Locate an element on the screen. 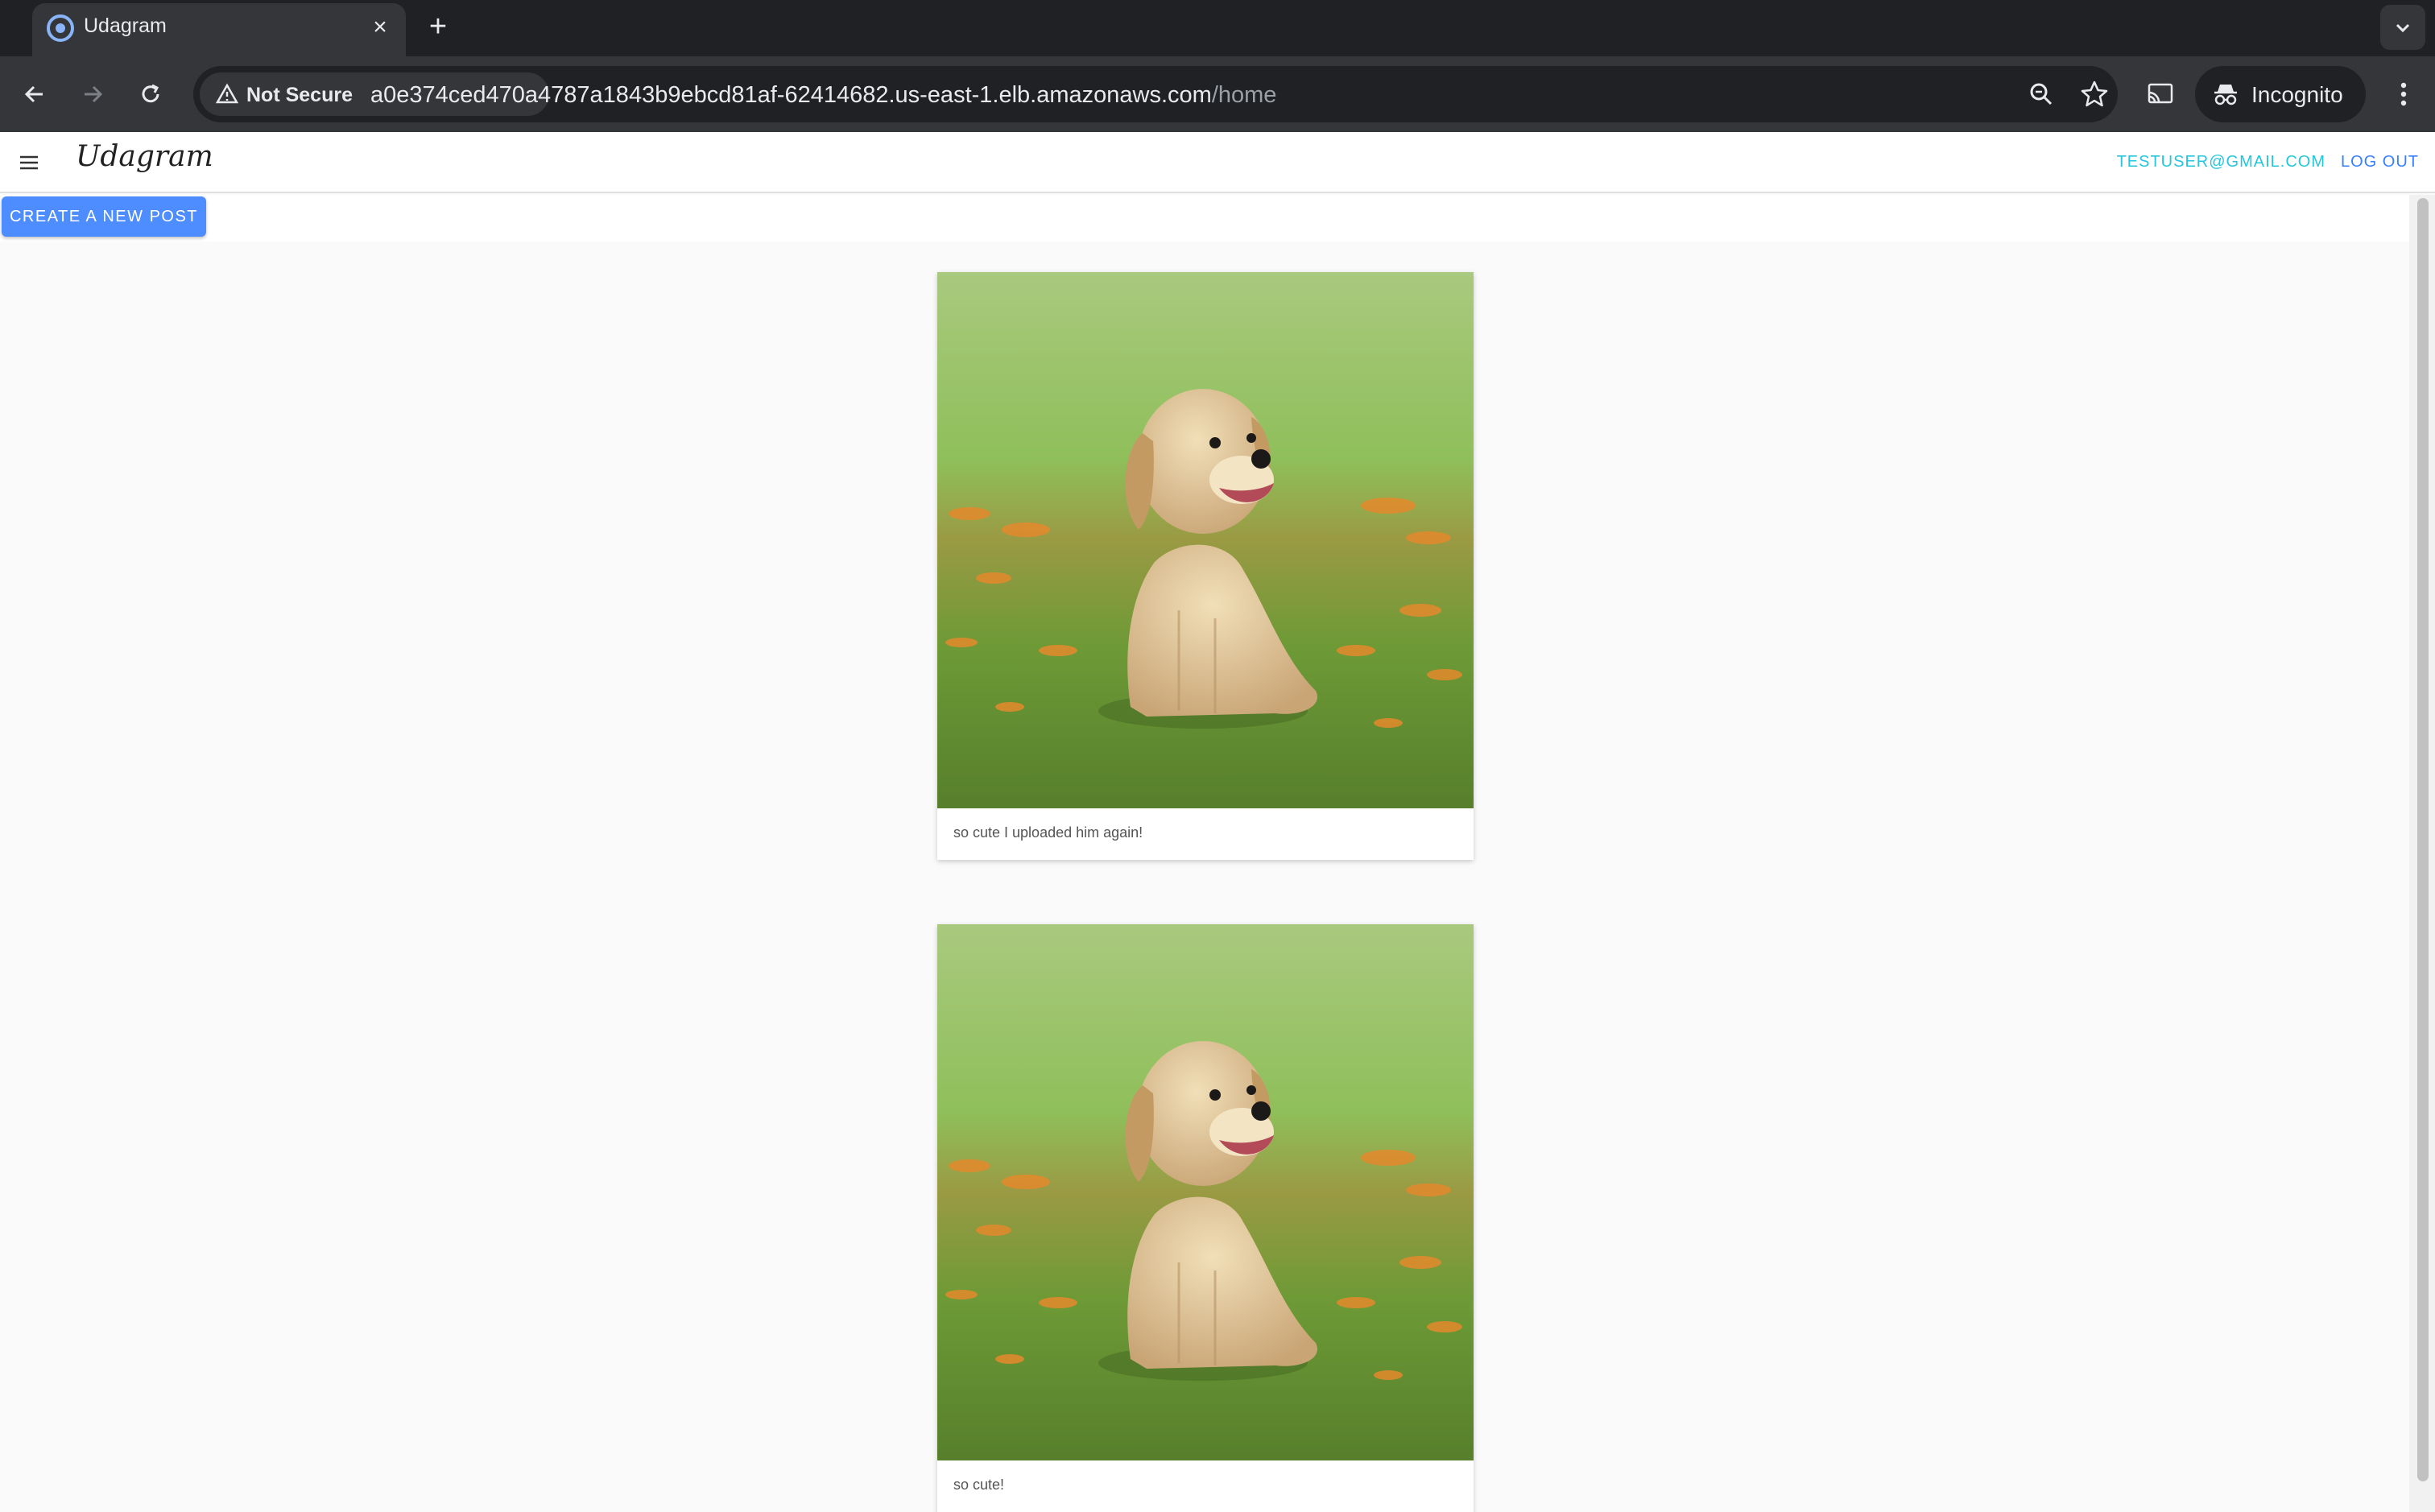 This screenshot has height=1512, width=2435. incognito-indicator: Incognito is located at coordinates (2280, 94).